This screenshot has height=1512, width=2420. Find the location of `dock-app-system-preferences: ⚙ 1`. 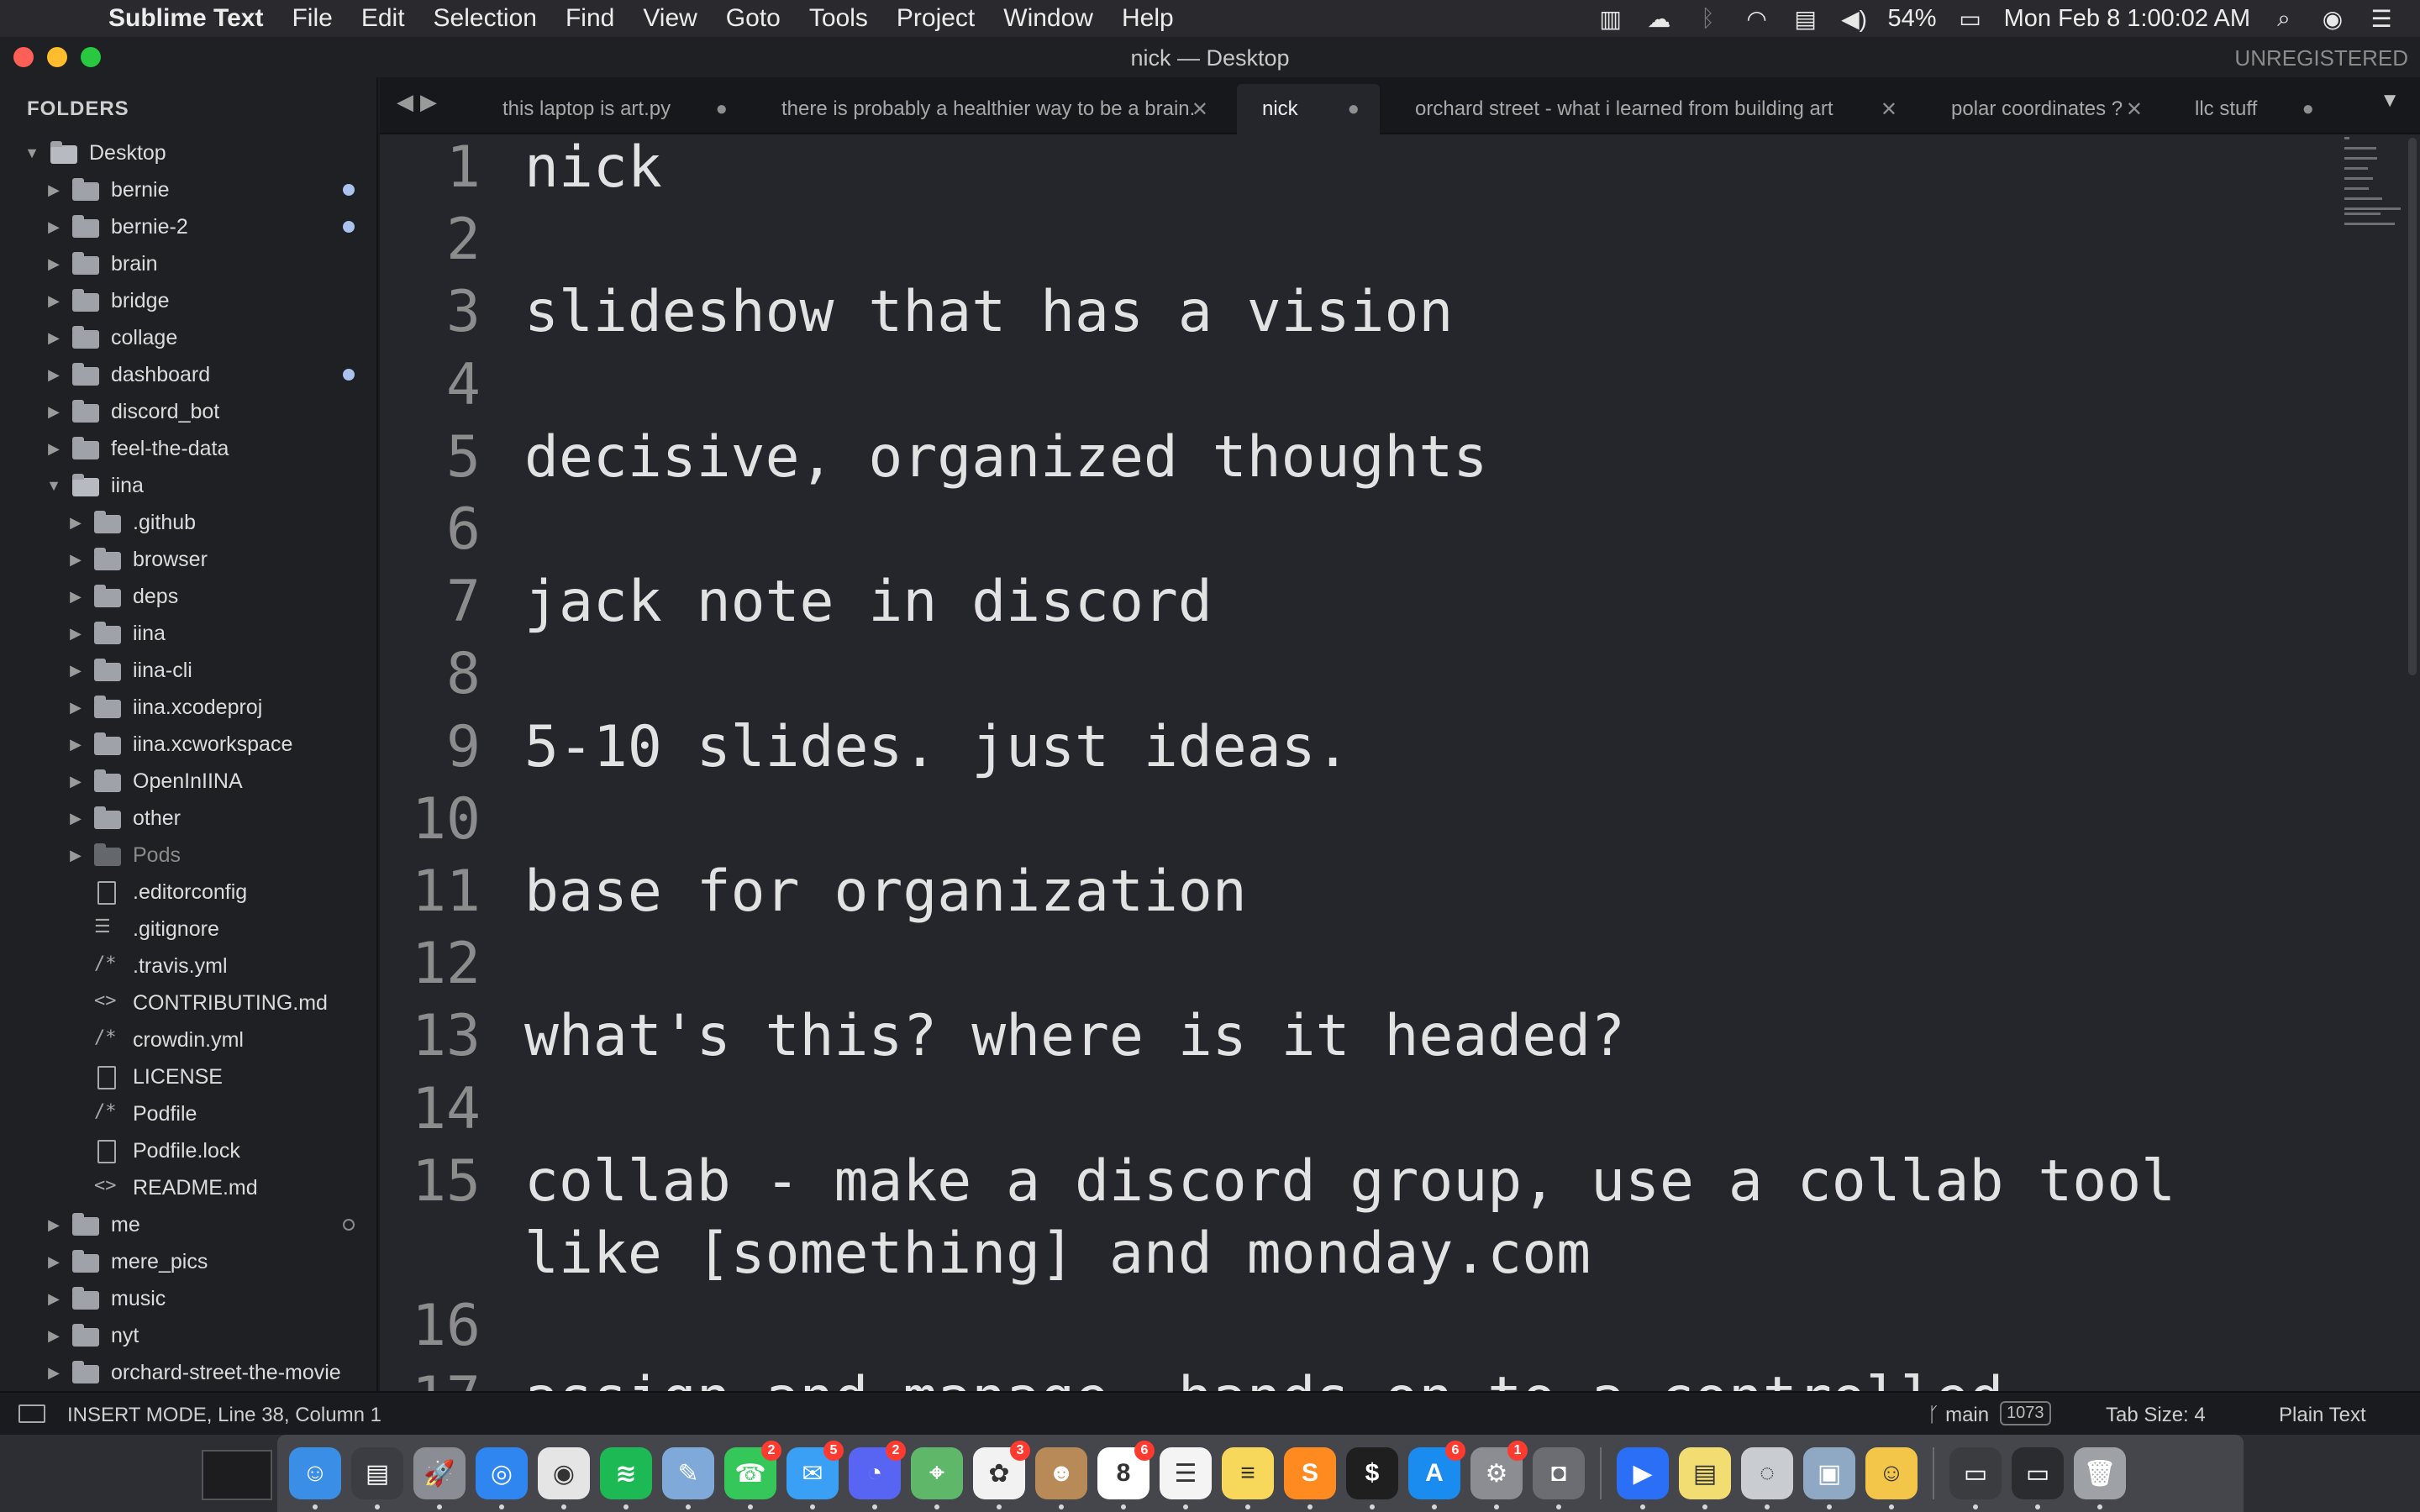

dock-app-system-preferences: ⚙ 1 is located at coordinates (1499, 1475).